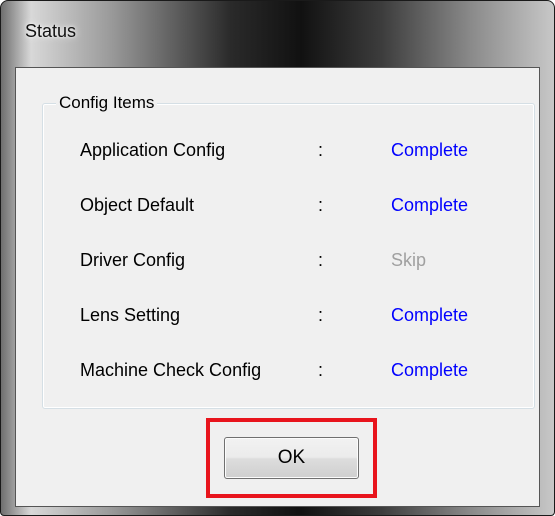  I want to click on groupbox-label: Config Items, so click(107, 103).